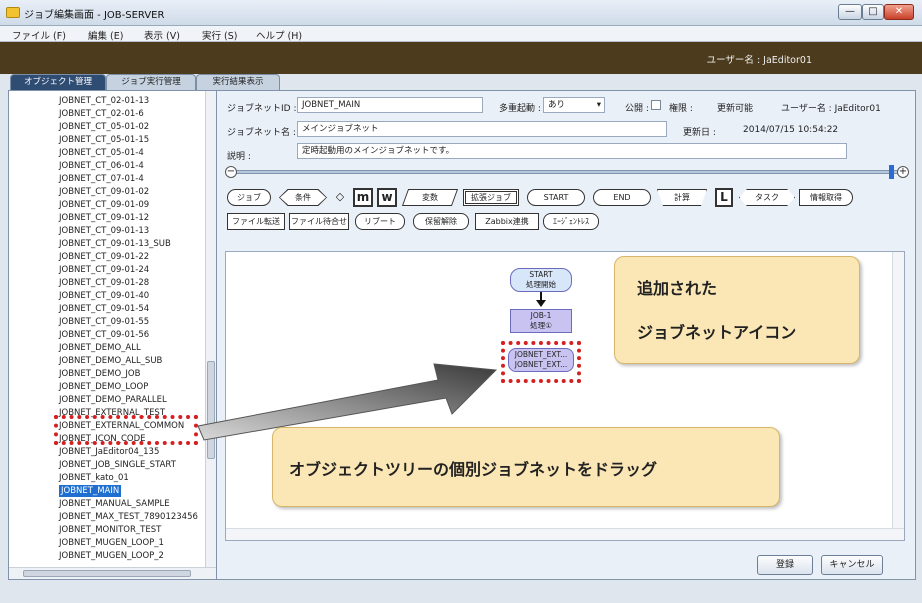 The height and width of the screenshot is (603, 922). What do you see at coordinates (104, 283) in the screenshot?
I see `tree-item: JOBNET_CT_09-01-28` at bounding box center [104, 283].